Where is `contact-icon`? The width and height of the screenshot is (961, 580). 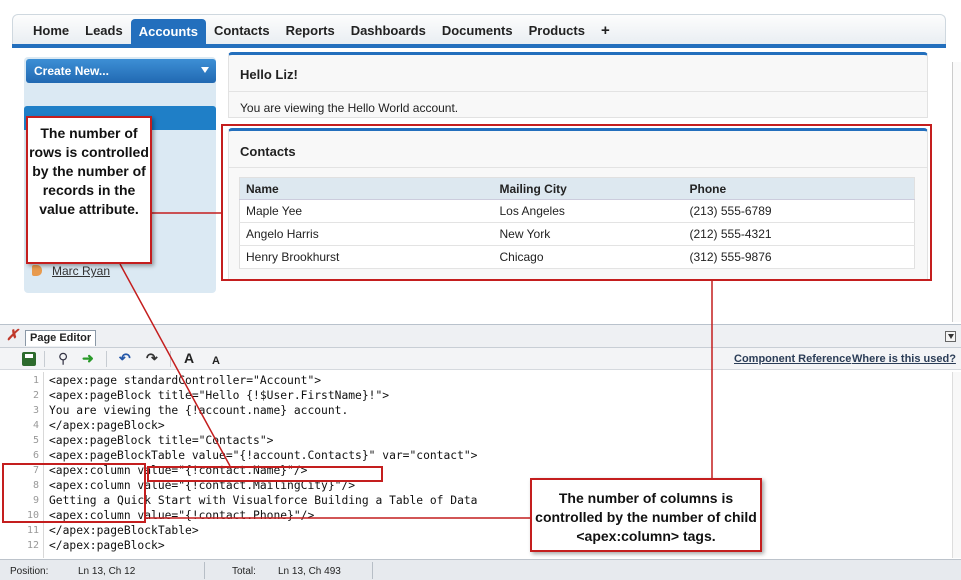 contact-icon is located at coordinates (37, 270).